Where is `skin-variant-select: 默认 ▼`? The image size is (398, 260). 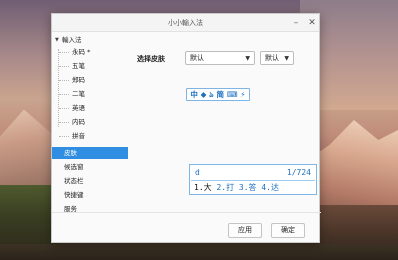 skin-variant-select: 默认 ▼ is located at coordinates (277, 58).